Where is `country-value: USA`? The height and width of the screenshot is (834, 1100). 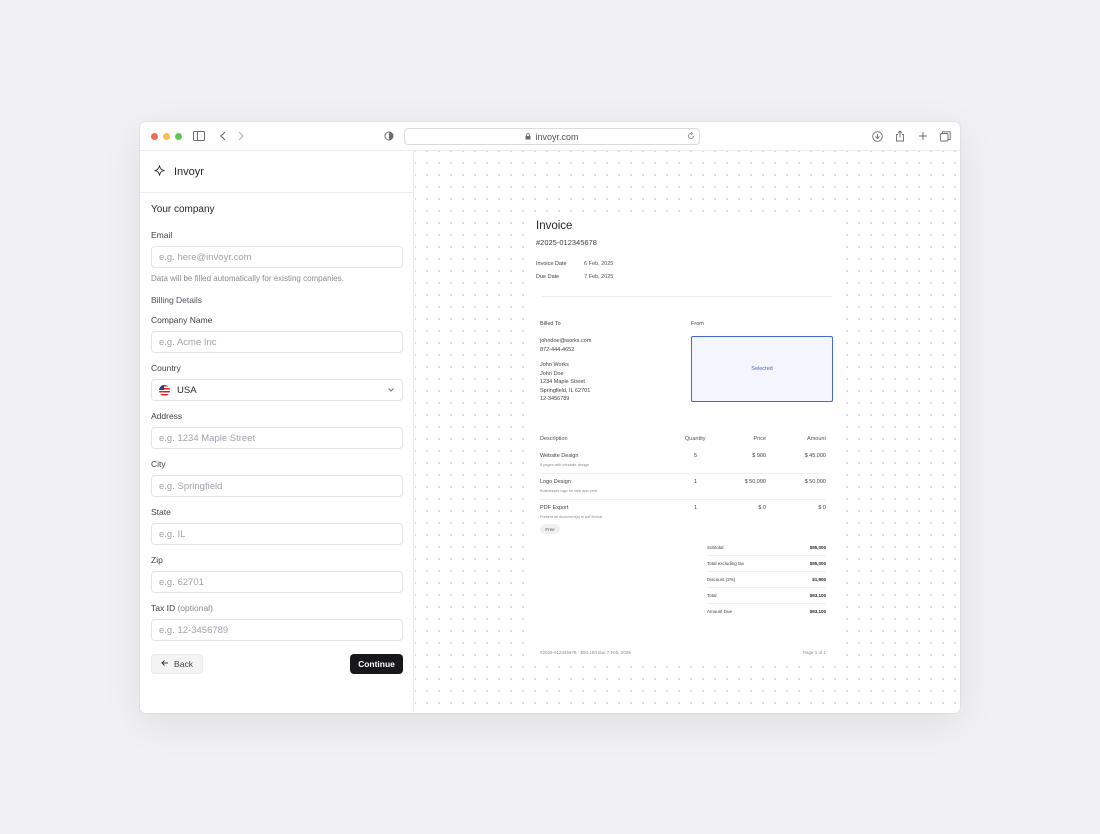 country-value: USA is located at coordinates (187, 390).